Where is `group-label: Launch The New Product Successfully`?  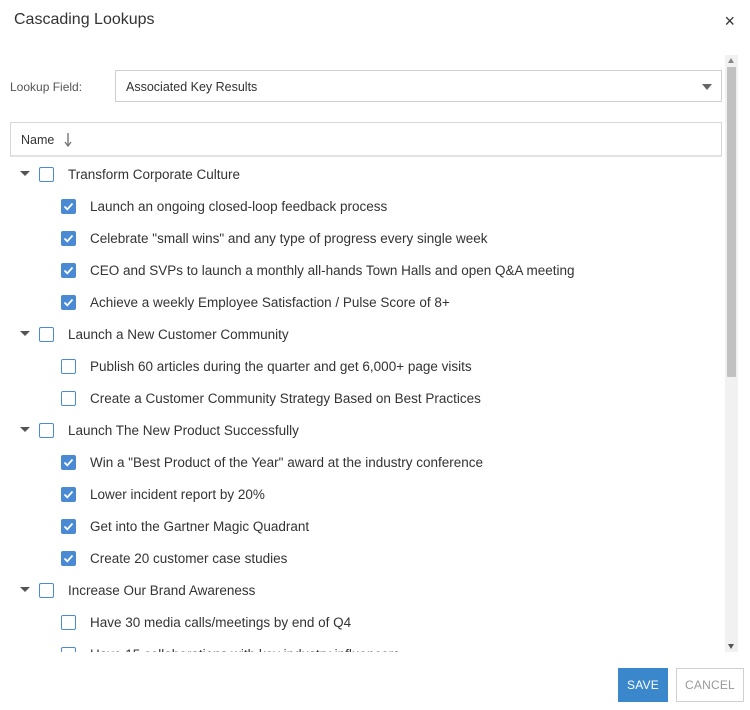 group-label: Launch The New Product Successfully is located at coordinates (183, 430).